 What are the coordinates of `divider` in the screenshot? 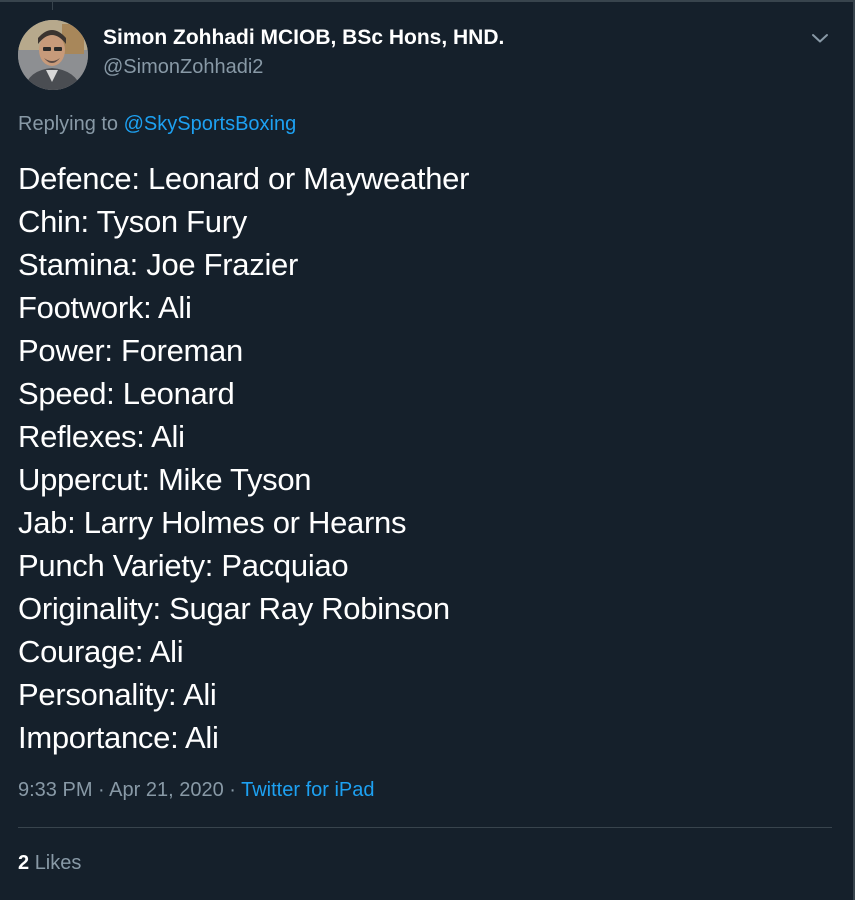 It's located at (425, 827).